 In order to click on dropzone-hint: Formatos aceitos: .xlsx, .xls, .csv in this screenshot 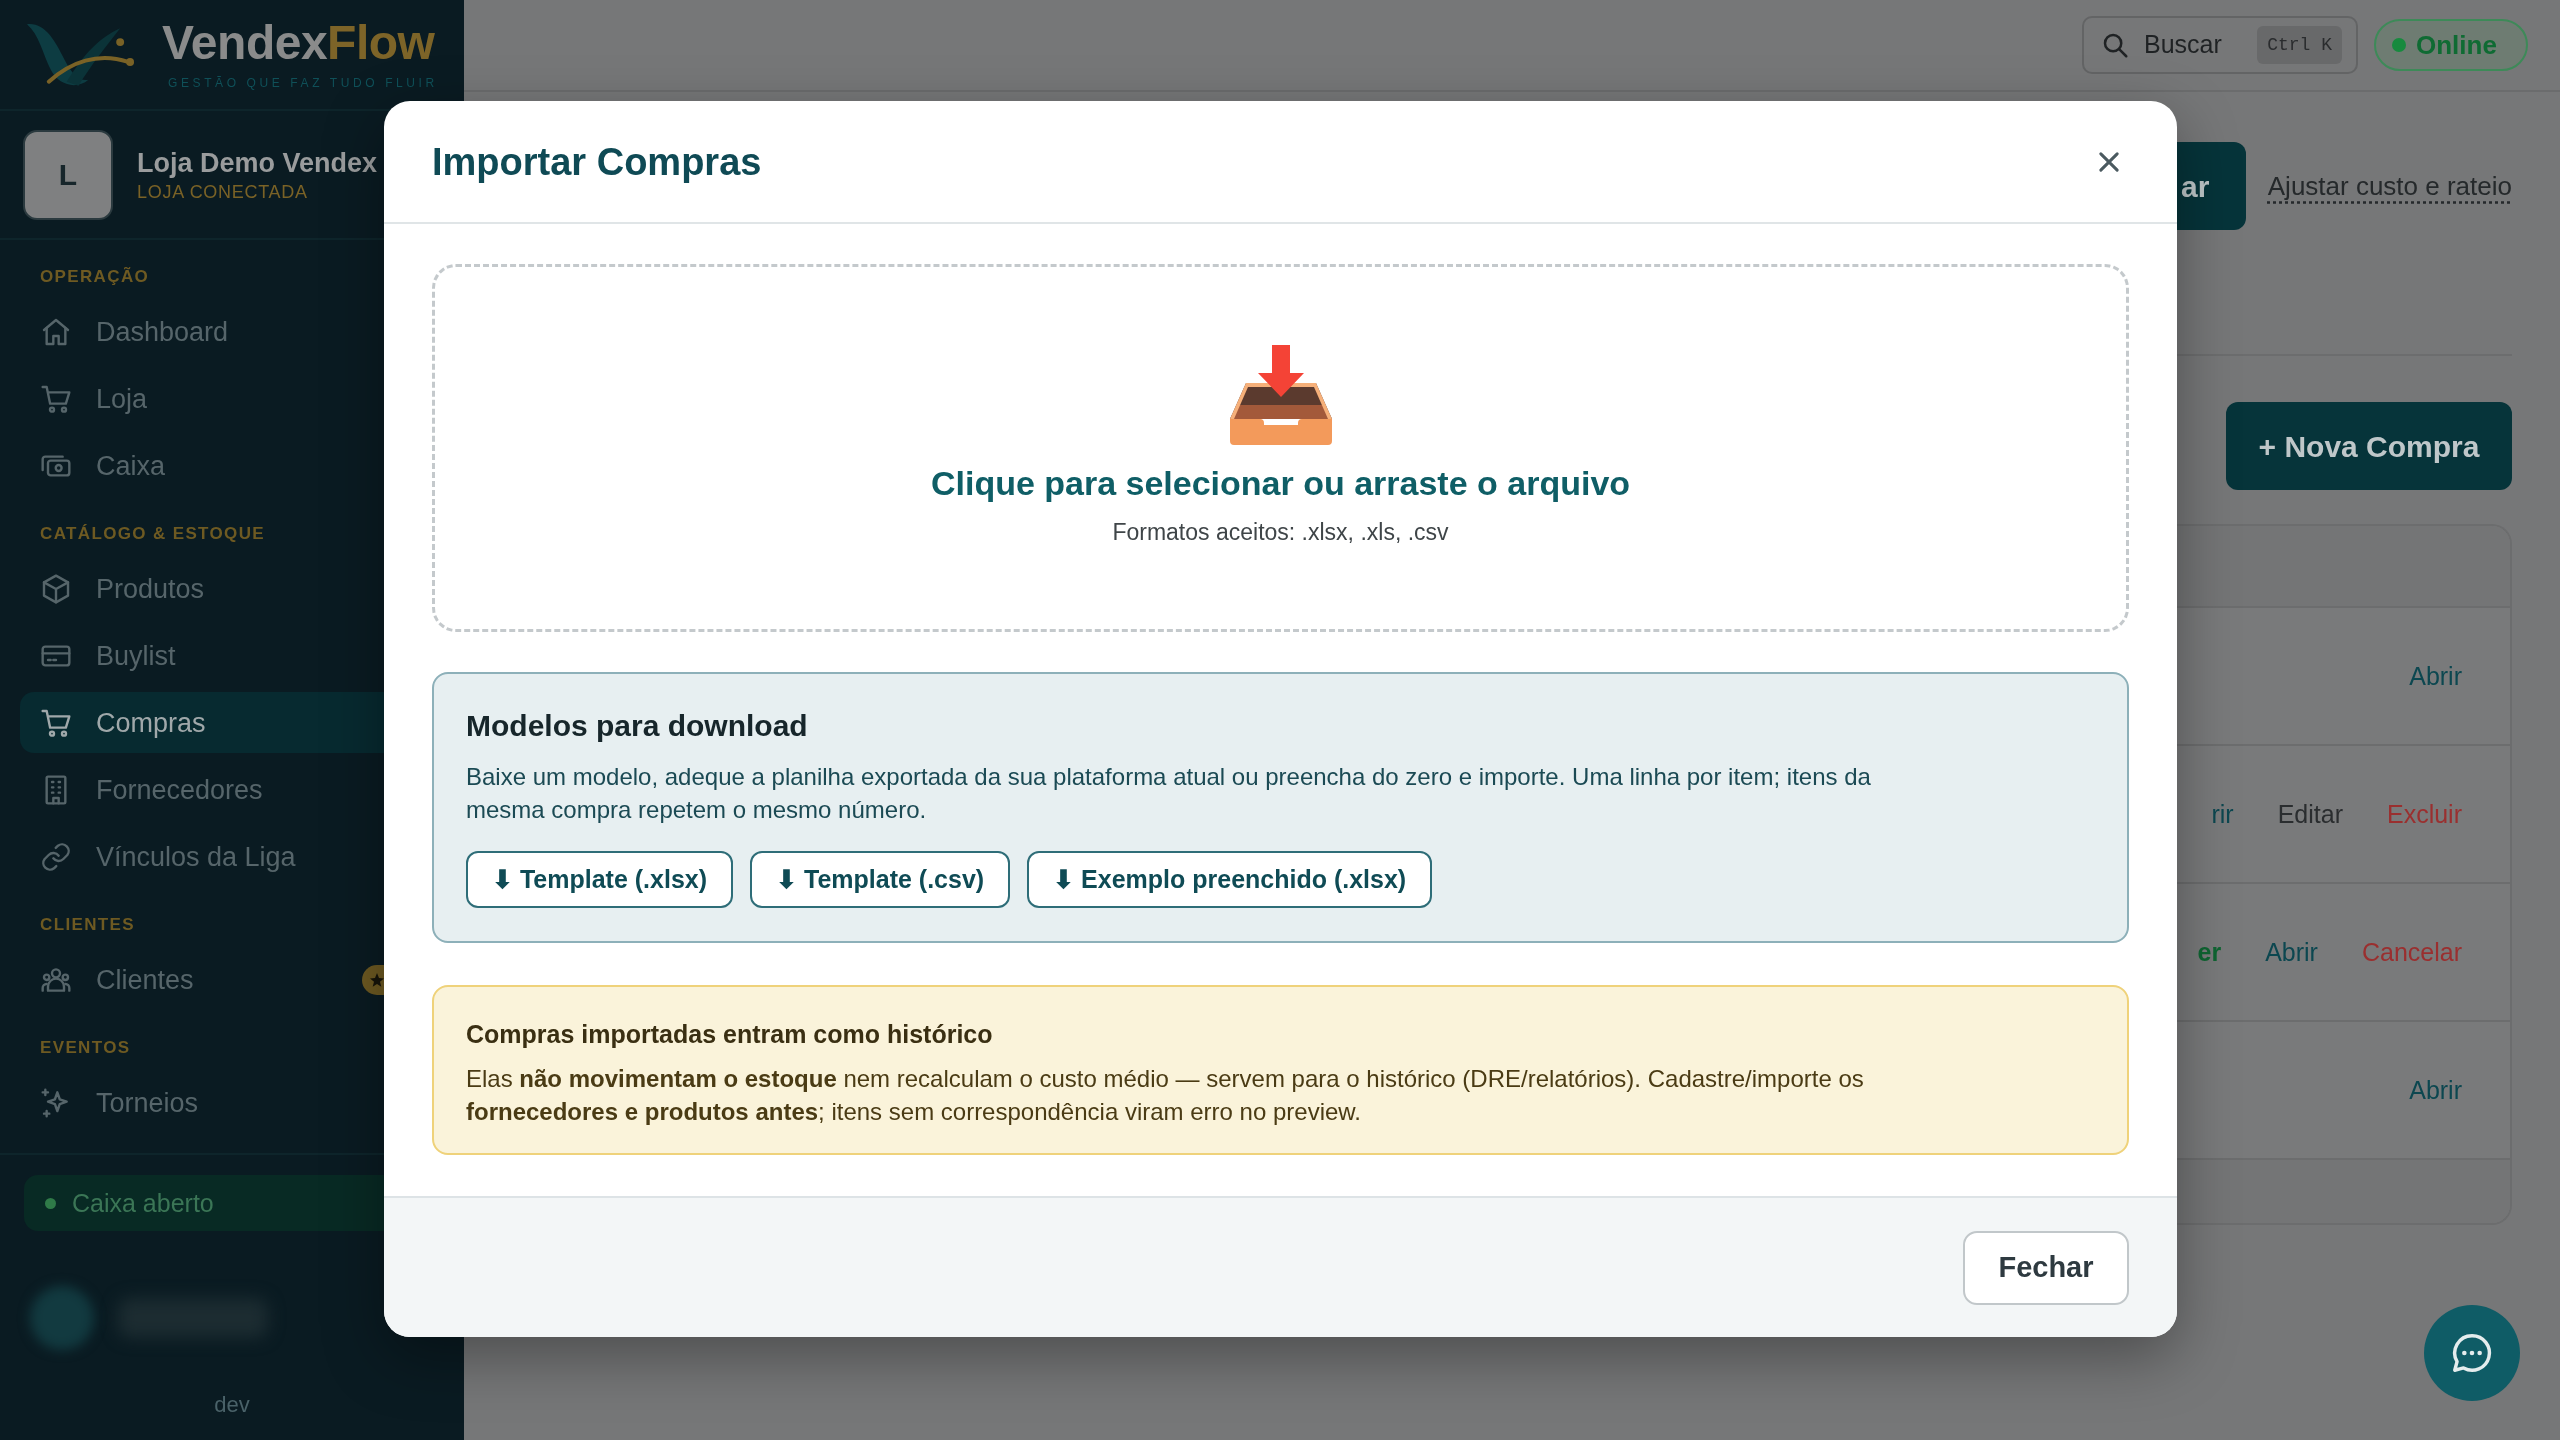, I will do `click(1280, 532)`.